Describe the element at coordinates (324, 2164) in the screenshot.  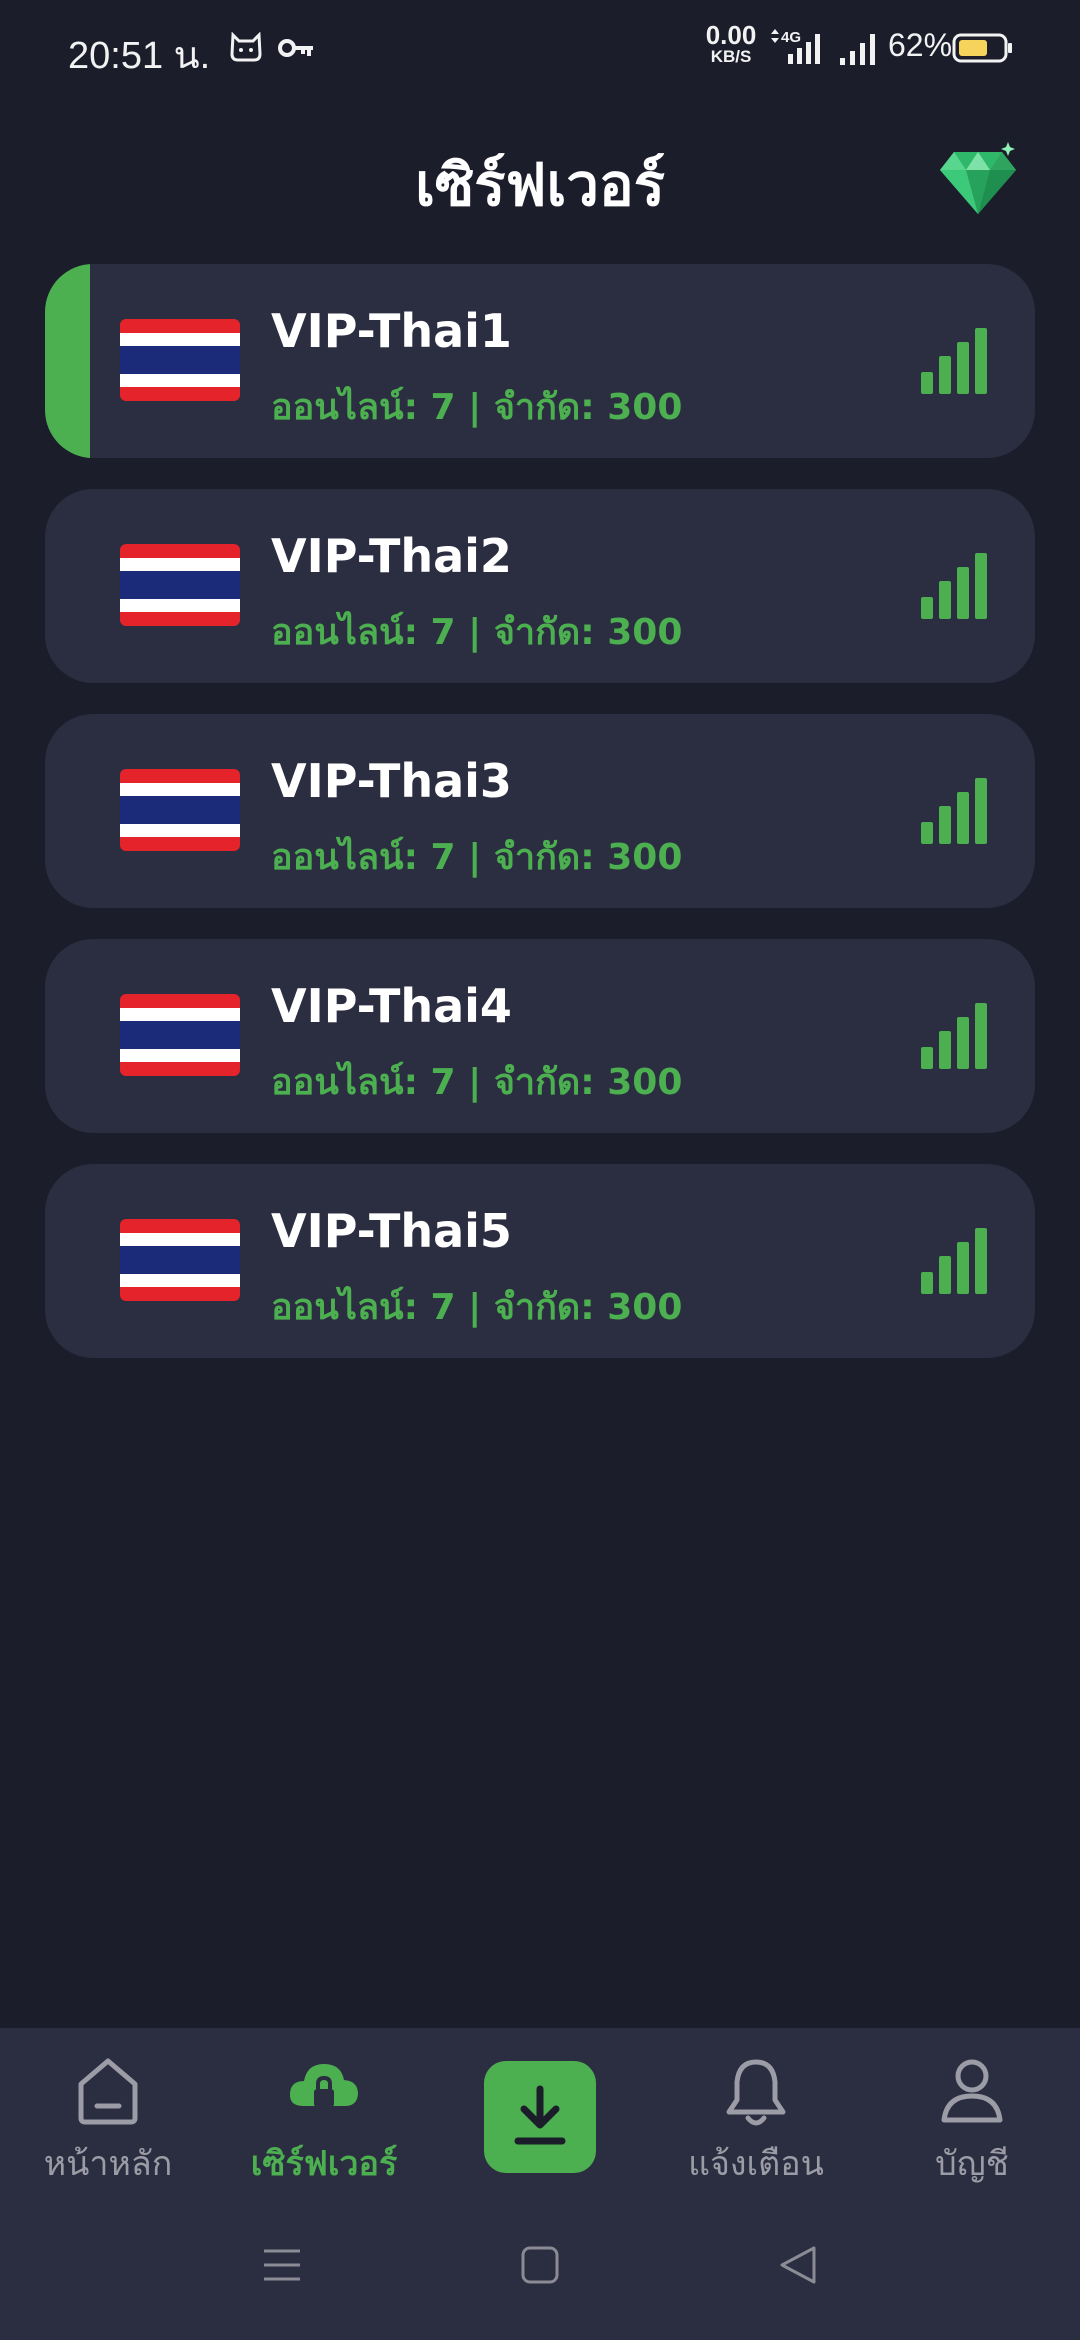
I see `nav-servers-label: เซิร์ฟเวอร์` at that location.